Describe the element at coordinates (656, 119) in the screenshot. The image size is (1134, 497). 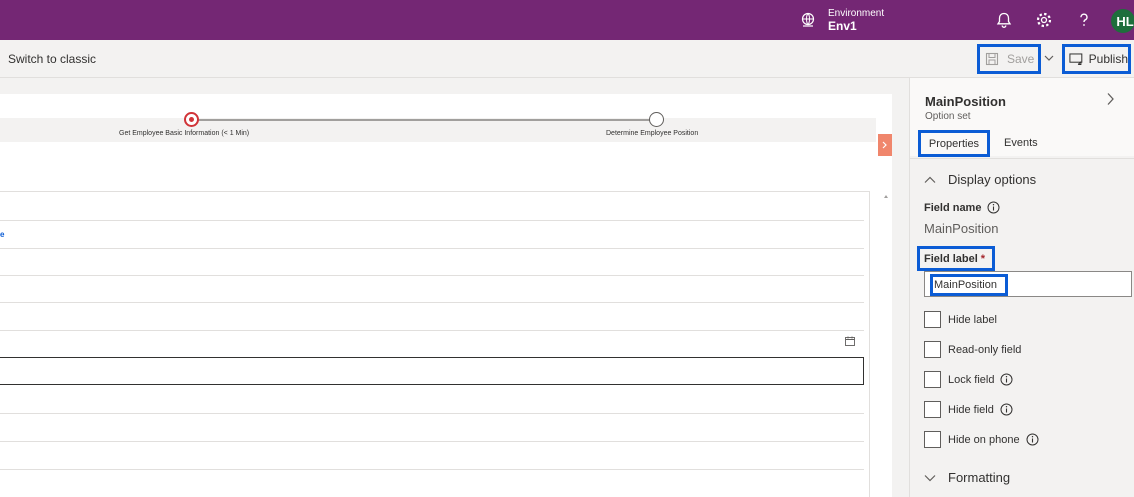
I see `stage-inactive-marker` at that location.